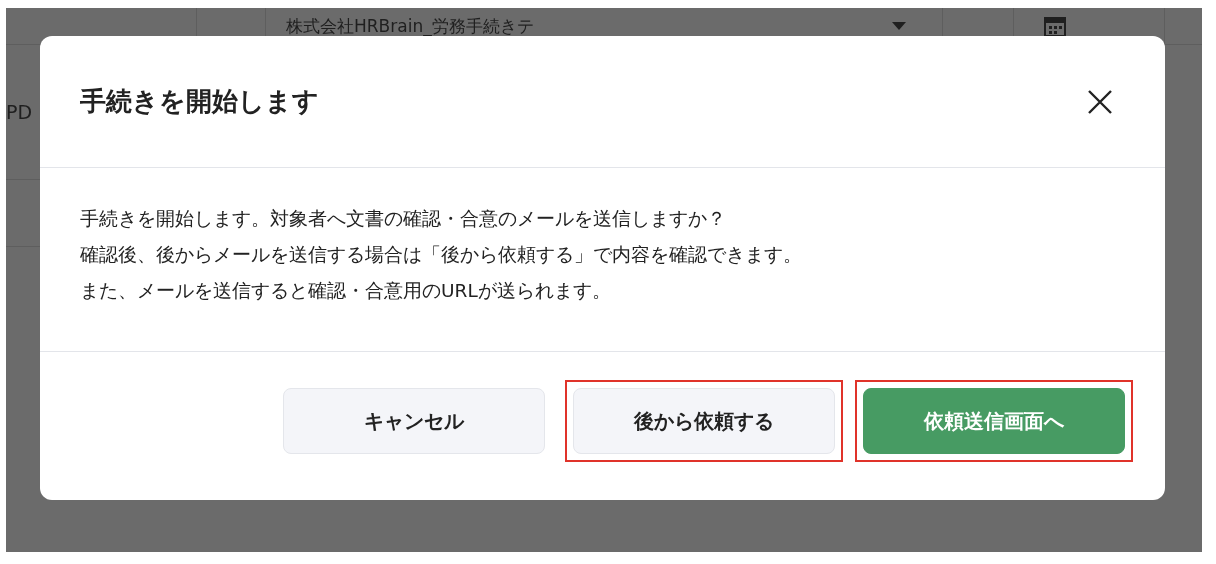 This screenshot has width=1216, height=564. I want to click on request-later-button: 後から依頼する, so click(704, 421).